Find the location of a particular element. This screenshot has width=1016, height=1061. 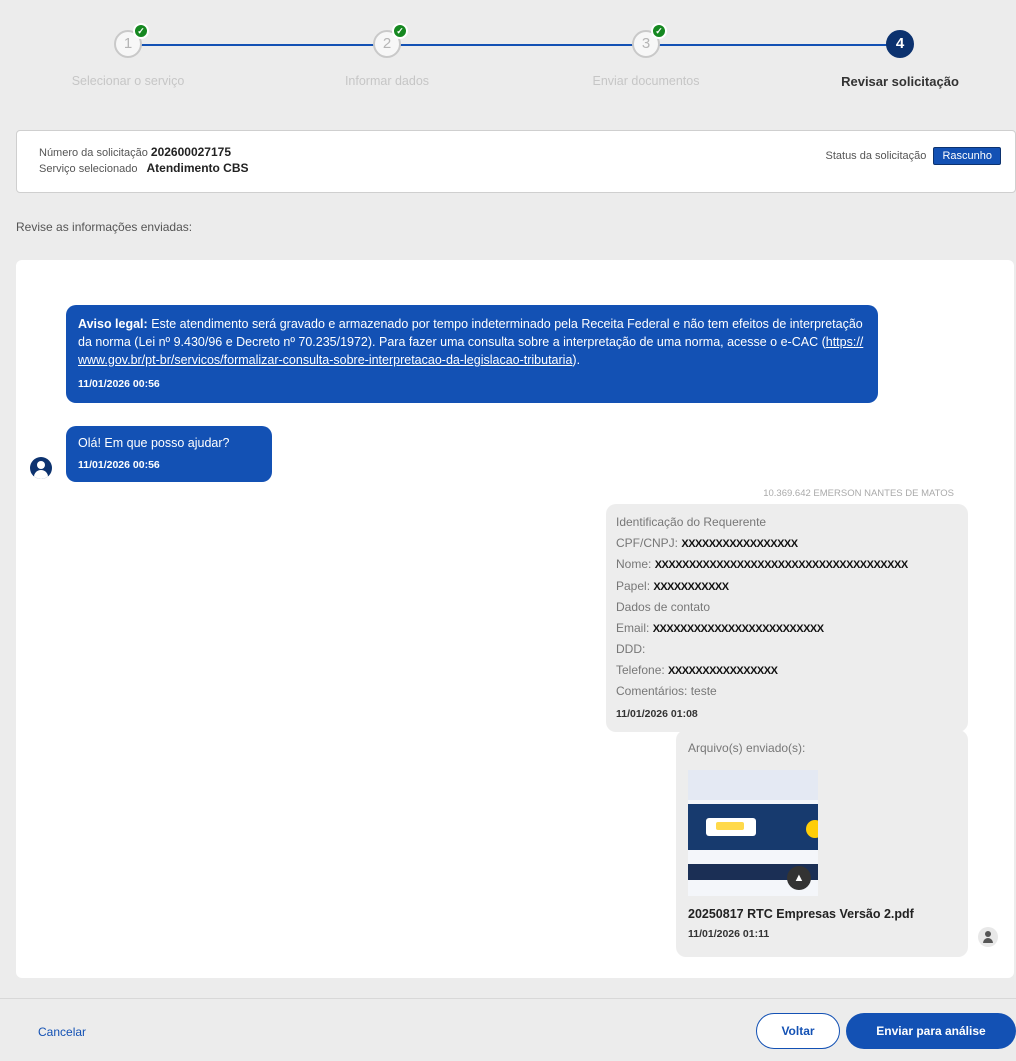

step-1: 1 ✓ Selecionar o serviço is located at coordinates (128, 55).